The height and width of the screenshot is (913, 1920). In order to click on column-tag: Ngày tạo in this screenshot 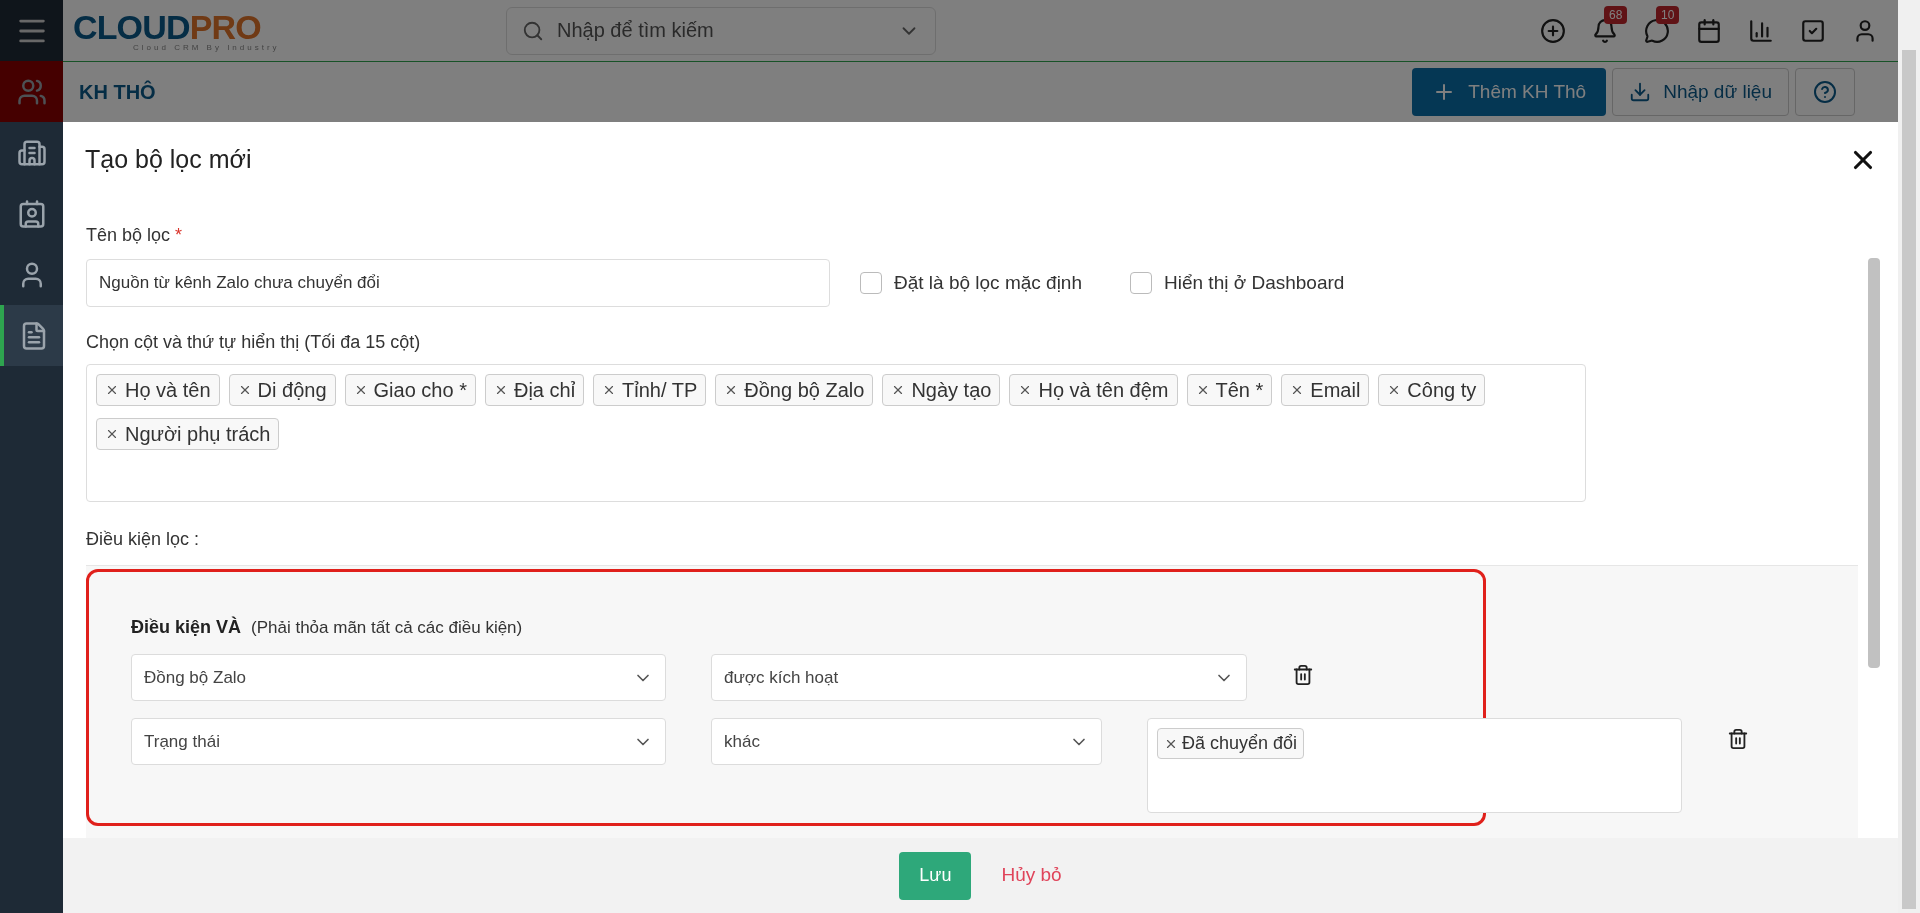, I will do `click(941, 390)`.